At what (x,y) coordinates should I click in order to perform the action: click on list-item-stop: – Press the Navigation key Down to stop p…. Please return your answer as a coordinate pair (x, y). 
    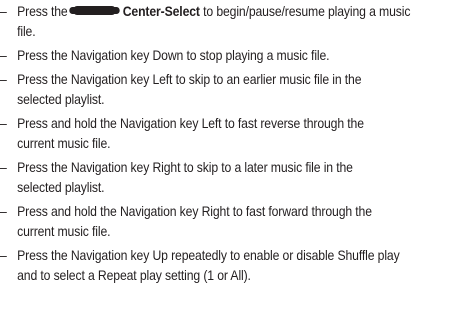
    Looking at the image, I should click on (213, 56).